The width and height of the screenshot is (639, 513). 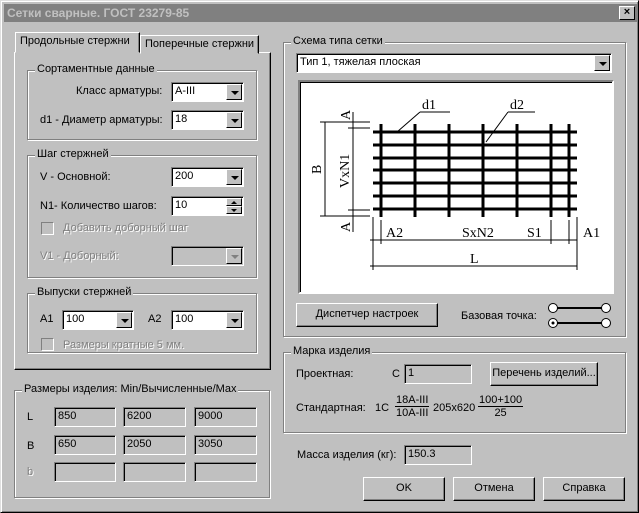 What do you see at coordinates (591, 233) in the screenshot?
I see `diagram-label-A1: A1` at bounding box center [591, 233].